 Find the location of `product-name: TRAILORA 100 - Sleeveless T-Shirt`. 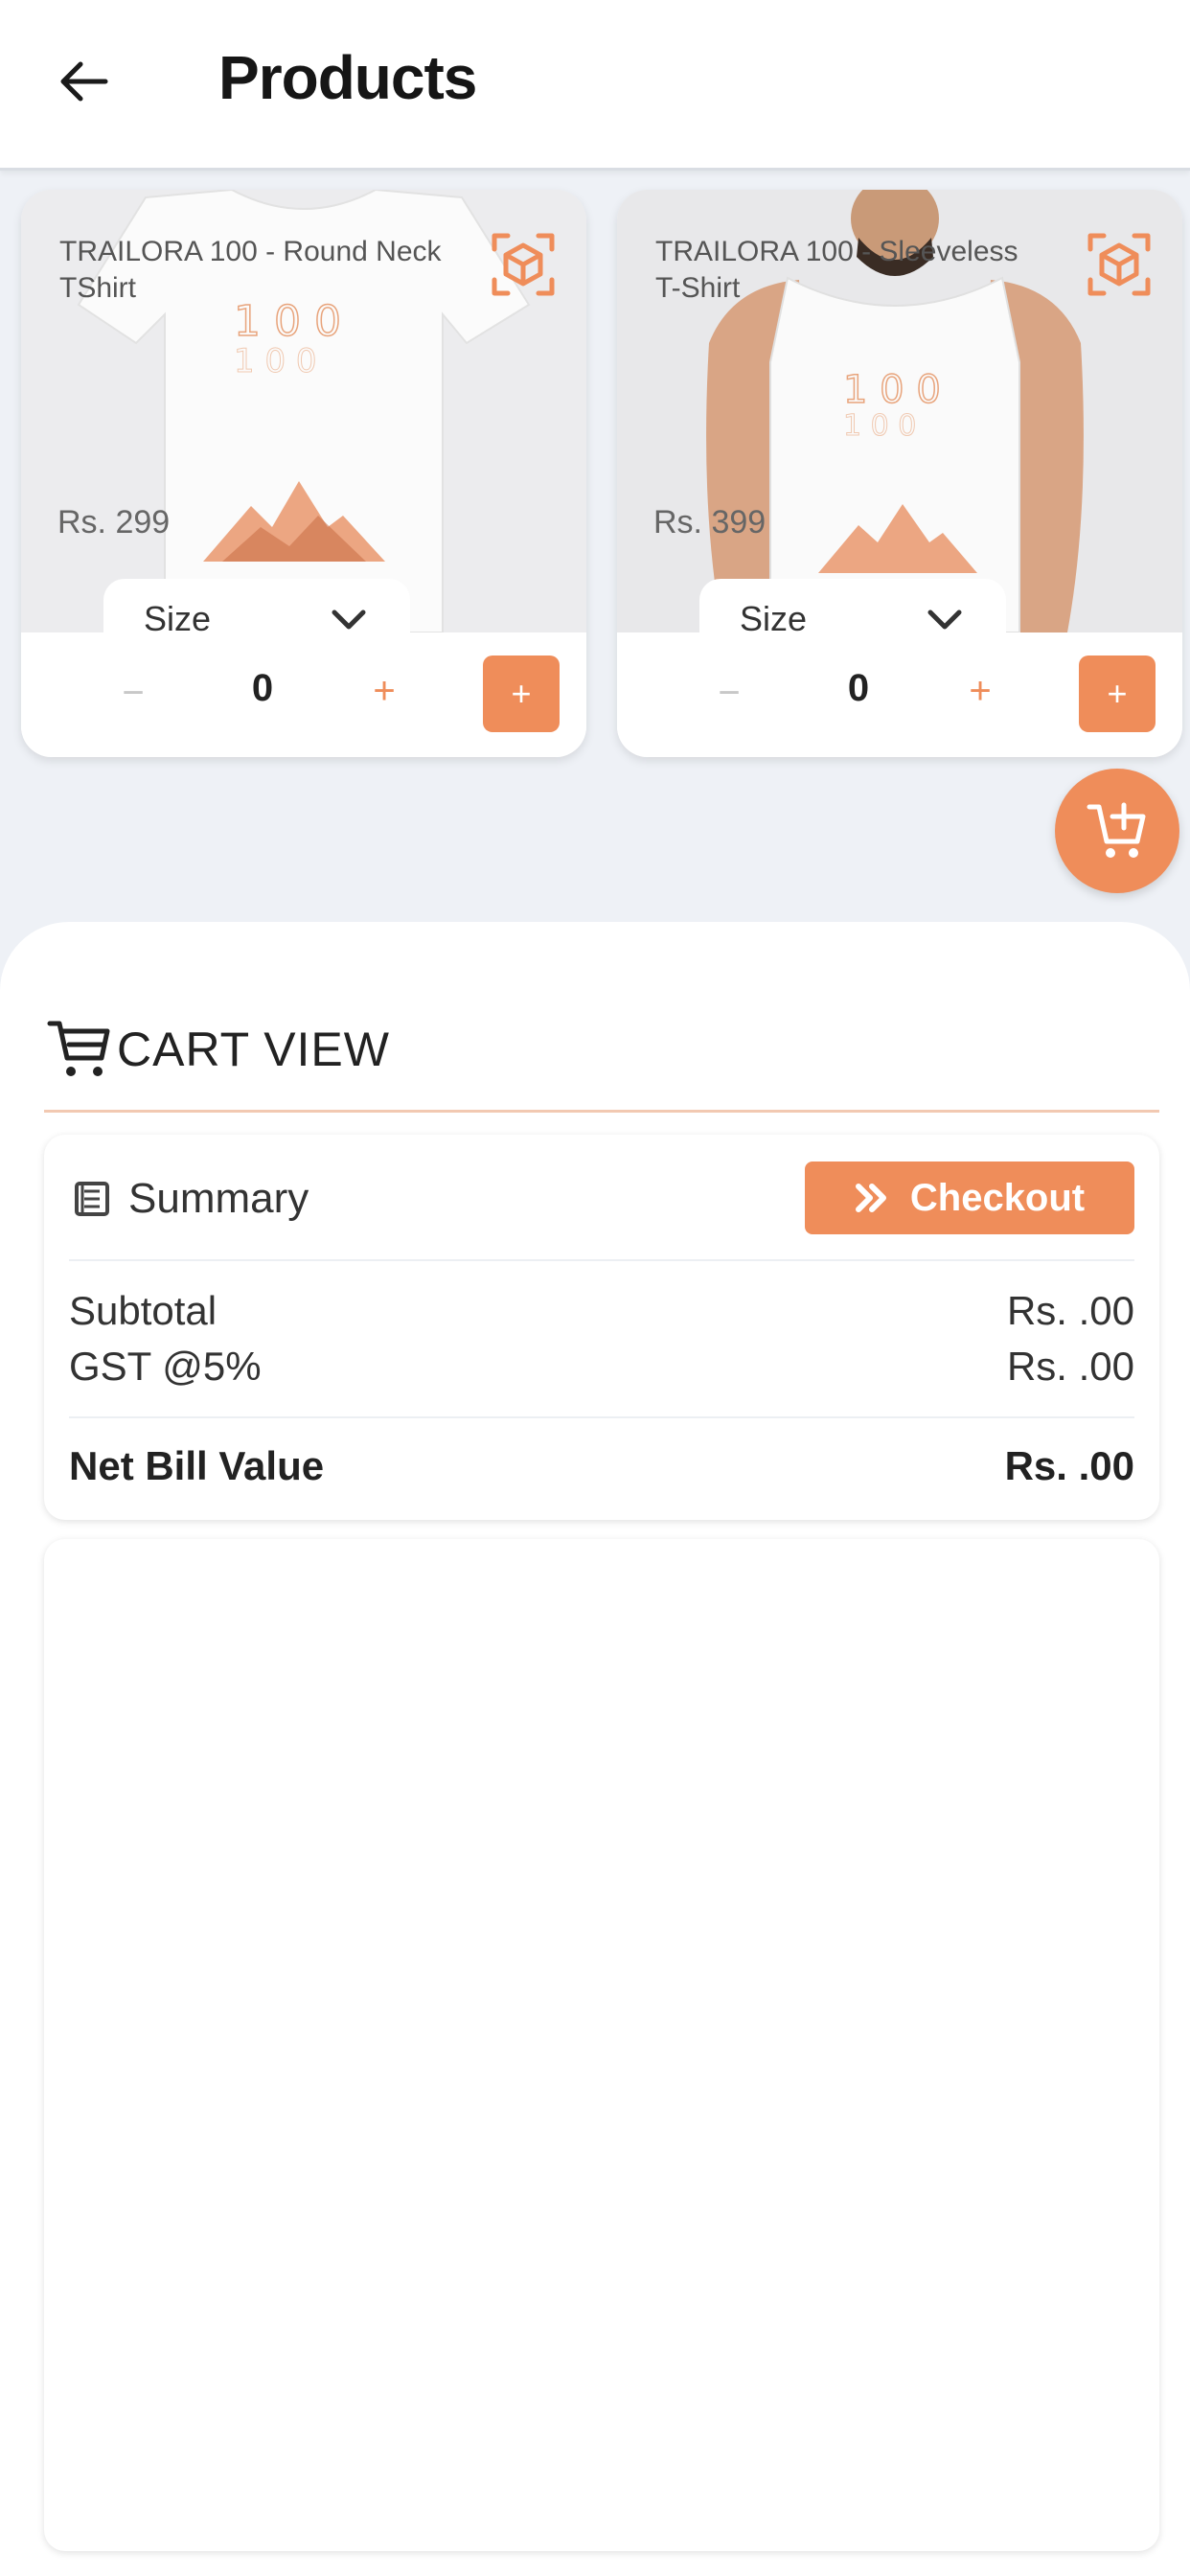

product-name: TRAILORA 100 - Sleeveless T-Shirt is located at coordinates (837, 270).